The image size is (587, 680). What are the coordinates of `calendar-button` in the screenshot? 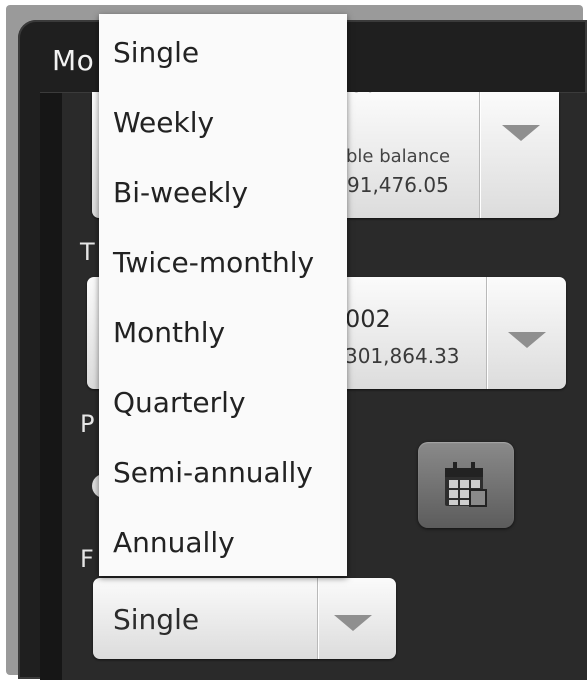 It's located at (466, 485).